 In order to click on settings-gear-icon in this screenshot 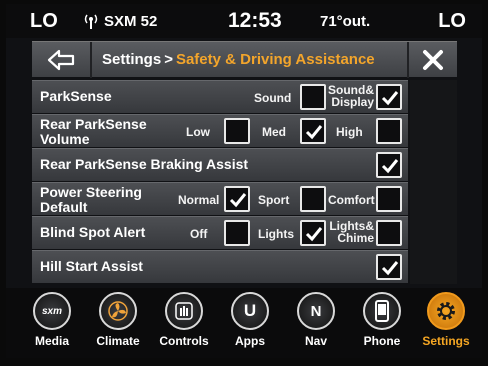, I will do `click(446, 311)`.